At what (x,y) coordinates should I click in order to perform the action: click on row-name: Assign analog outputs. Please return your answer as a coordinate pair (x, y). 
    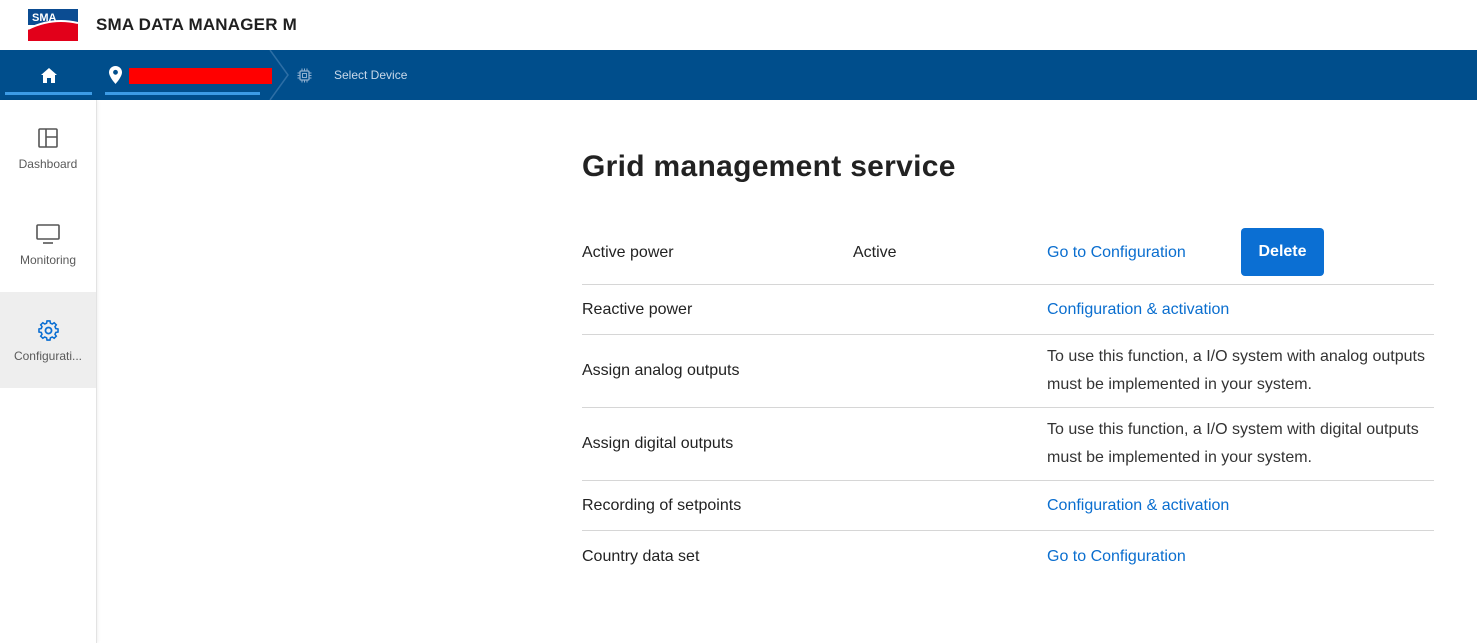
    Looking at the image, I should click on (661, 370).